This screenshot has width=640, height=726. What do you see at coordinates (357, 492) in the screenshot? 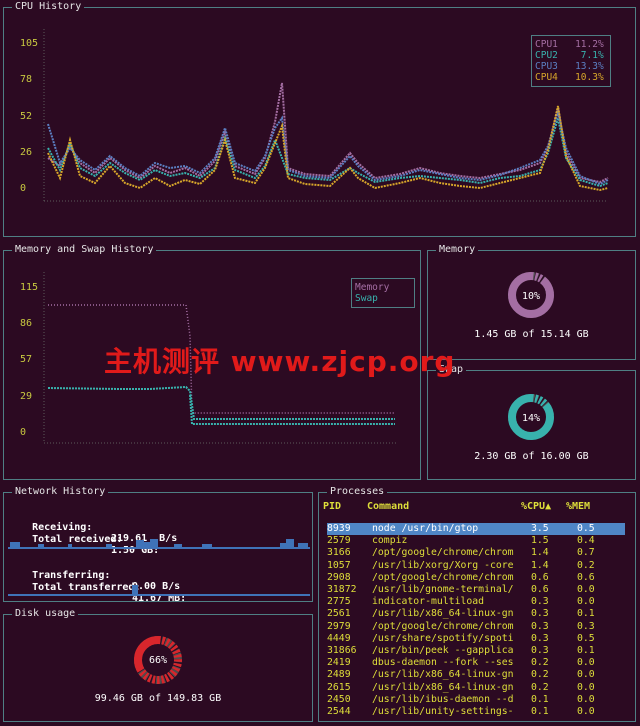
I see `processes-title: Processes` at bounding box center [357, 492].